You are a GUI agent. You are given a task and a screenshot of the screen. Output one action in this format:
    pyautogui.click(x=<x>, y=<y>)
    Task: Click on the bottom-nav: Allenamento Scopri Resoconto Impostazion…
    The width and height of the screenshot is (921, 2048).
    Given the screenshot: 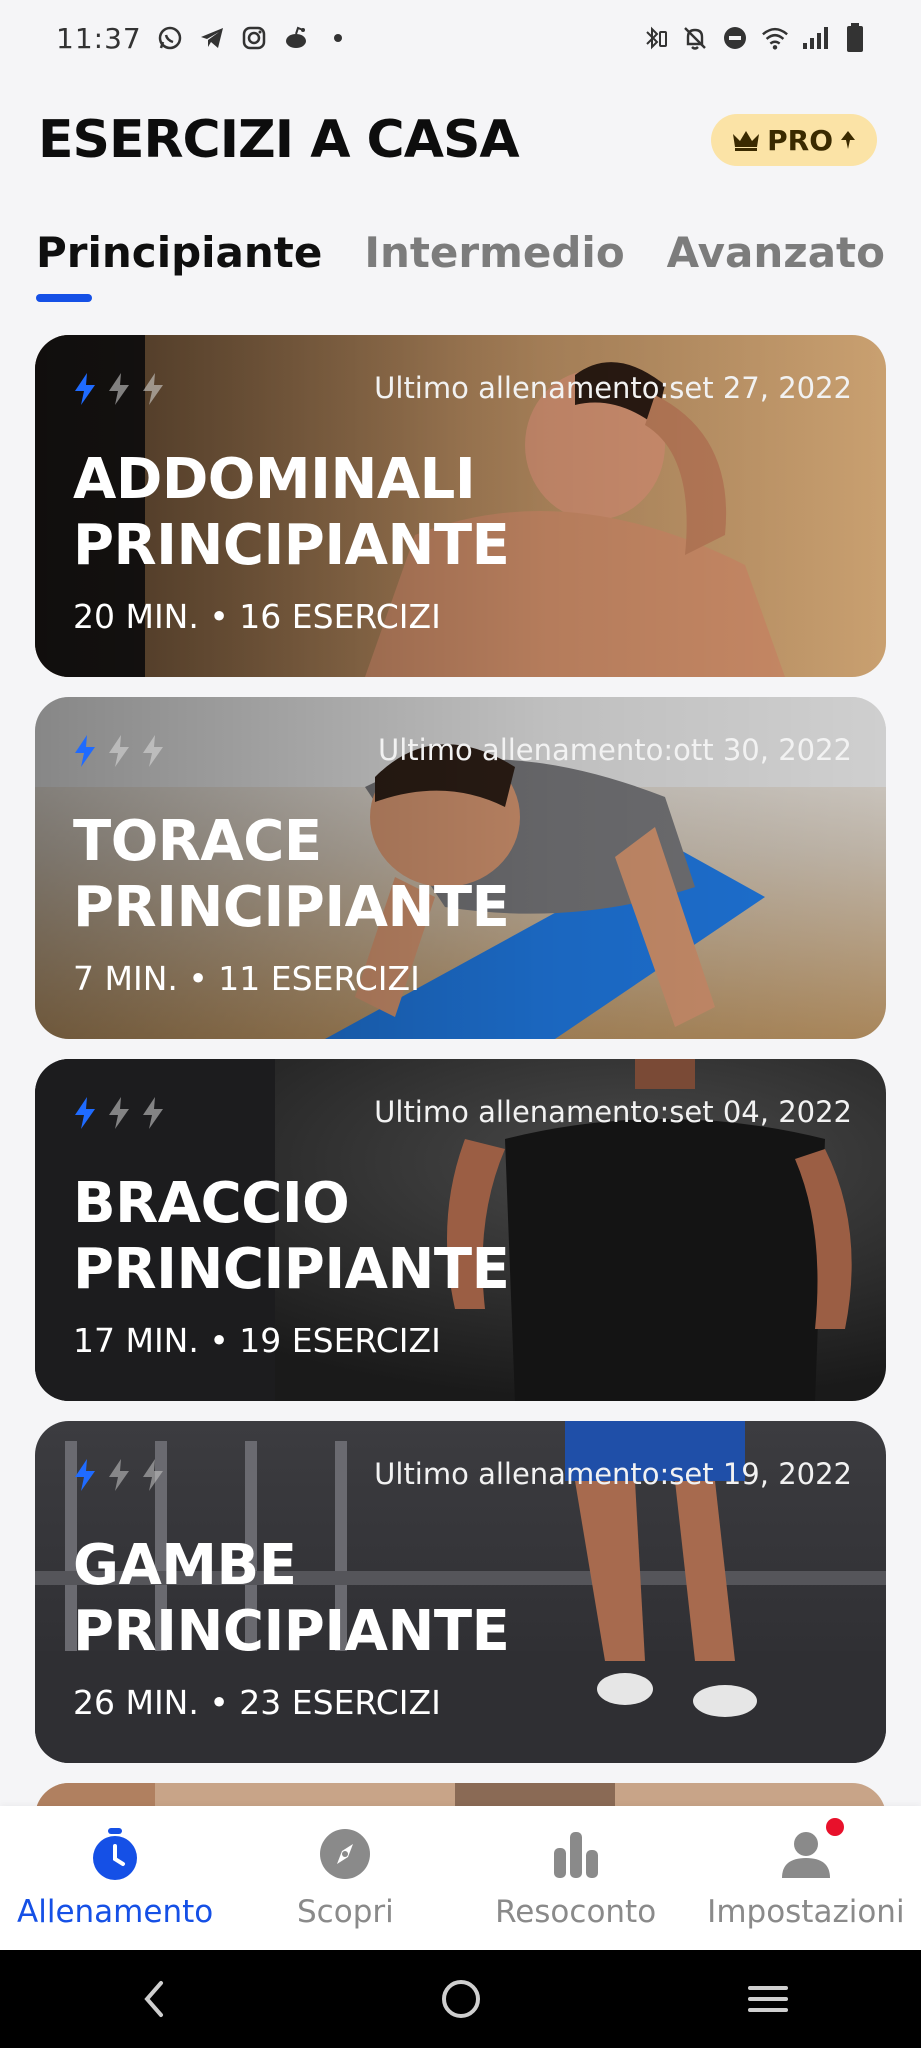 What is the action you would take?
    pyautogui.click(x=460, y=1878)
    